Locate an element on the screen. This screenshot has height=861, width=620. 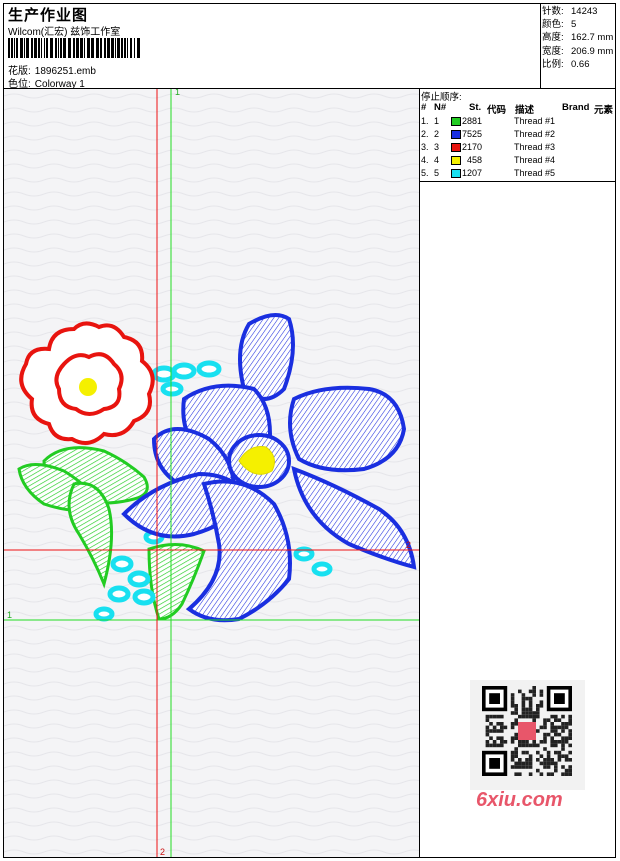
row-needle: 3 is located at coordinates (437, 147).